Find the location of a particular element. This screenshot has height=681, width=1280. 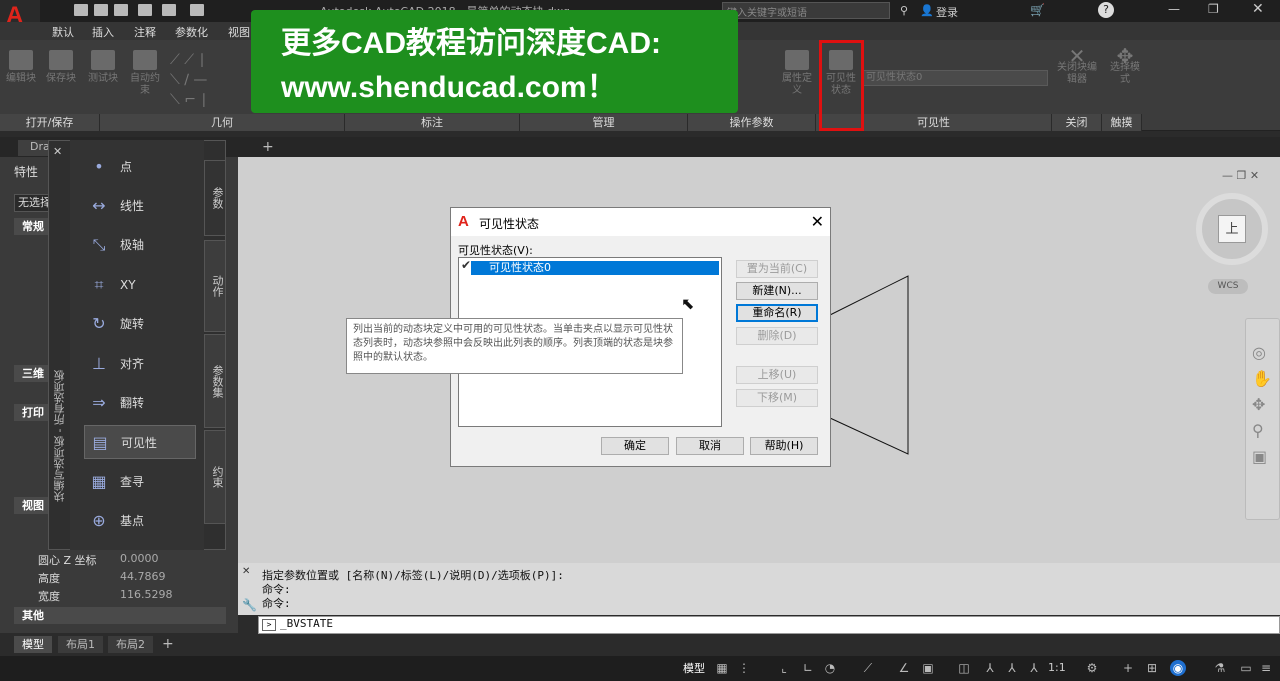

palette-item-point: • 点 is located at coordinates (140, 167).